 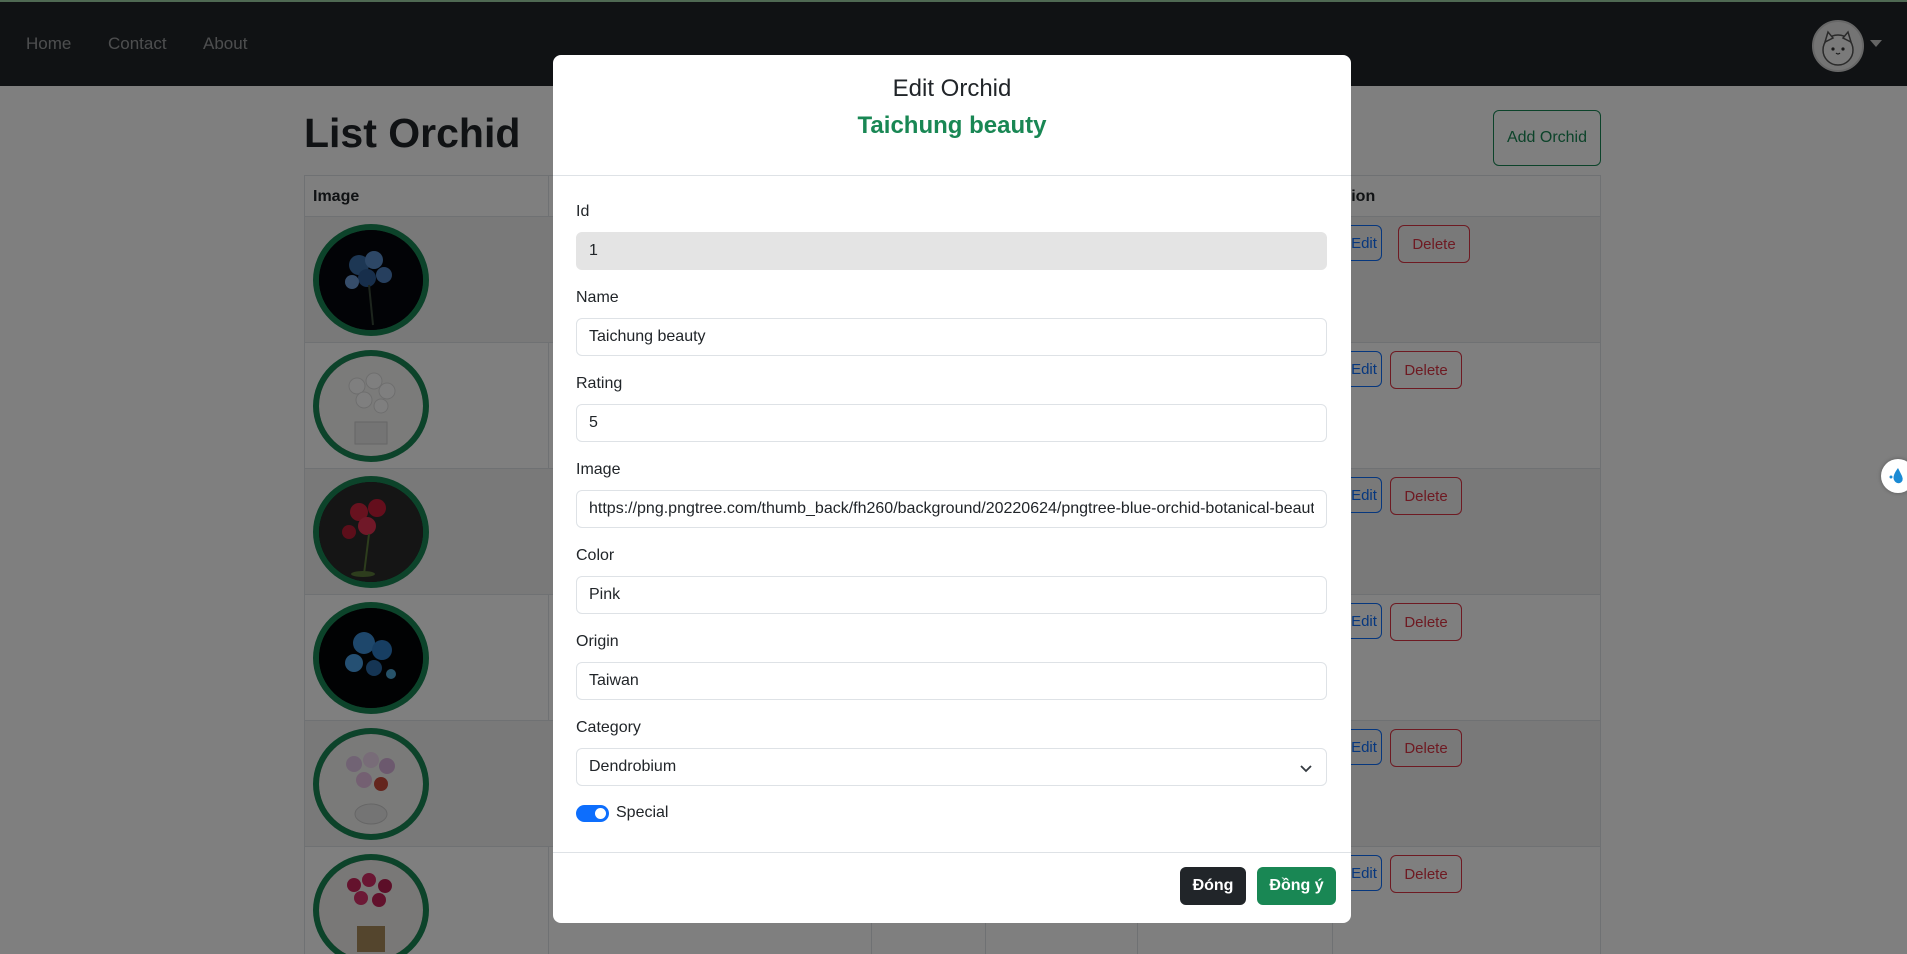 I want to click on name-field, so click(x=951, y=337).